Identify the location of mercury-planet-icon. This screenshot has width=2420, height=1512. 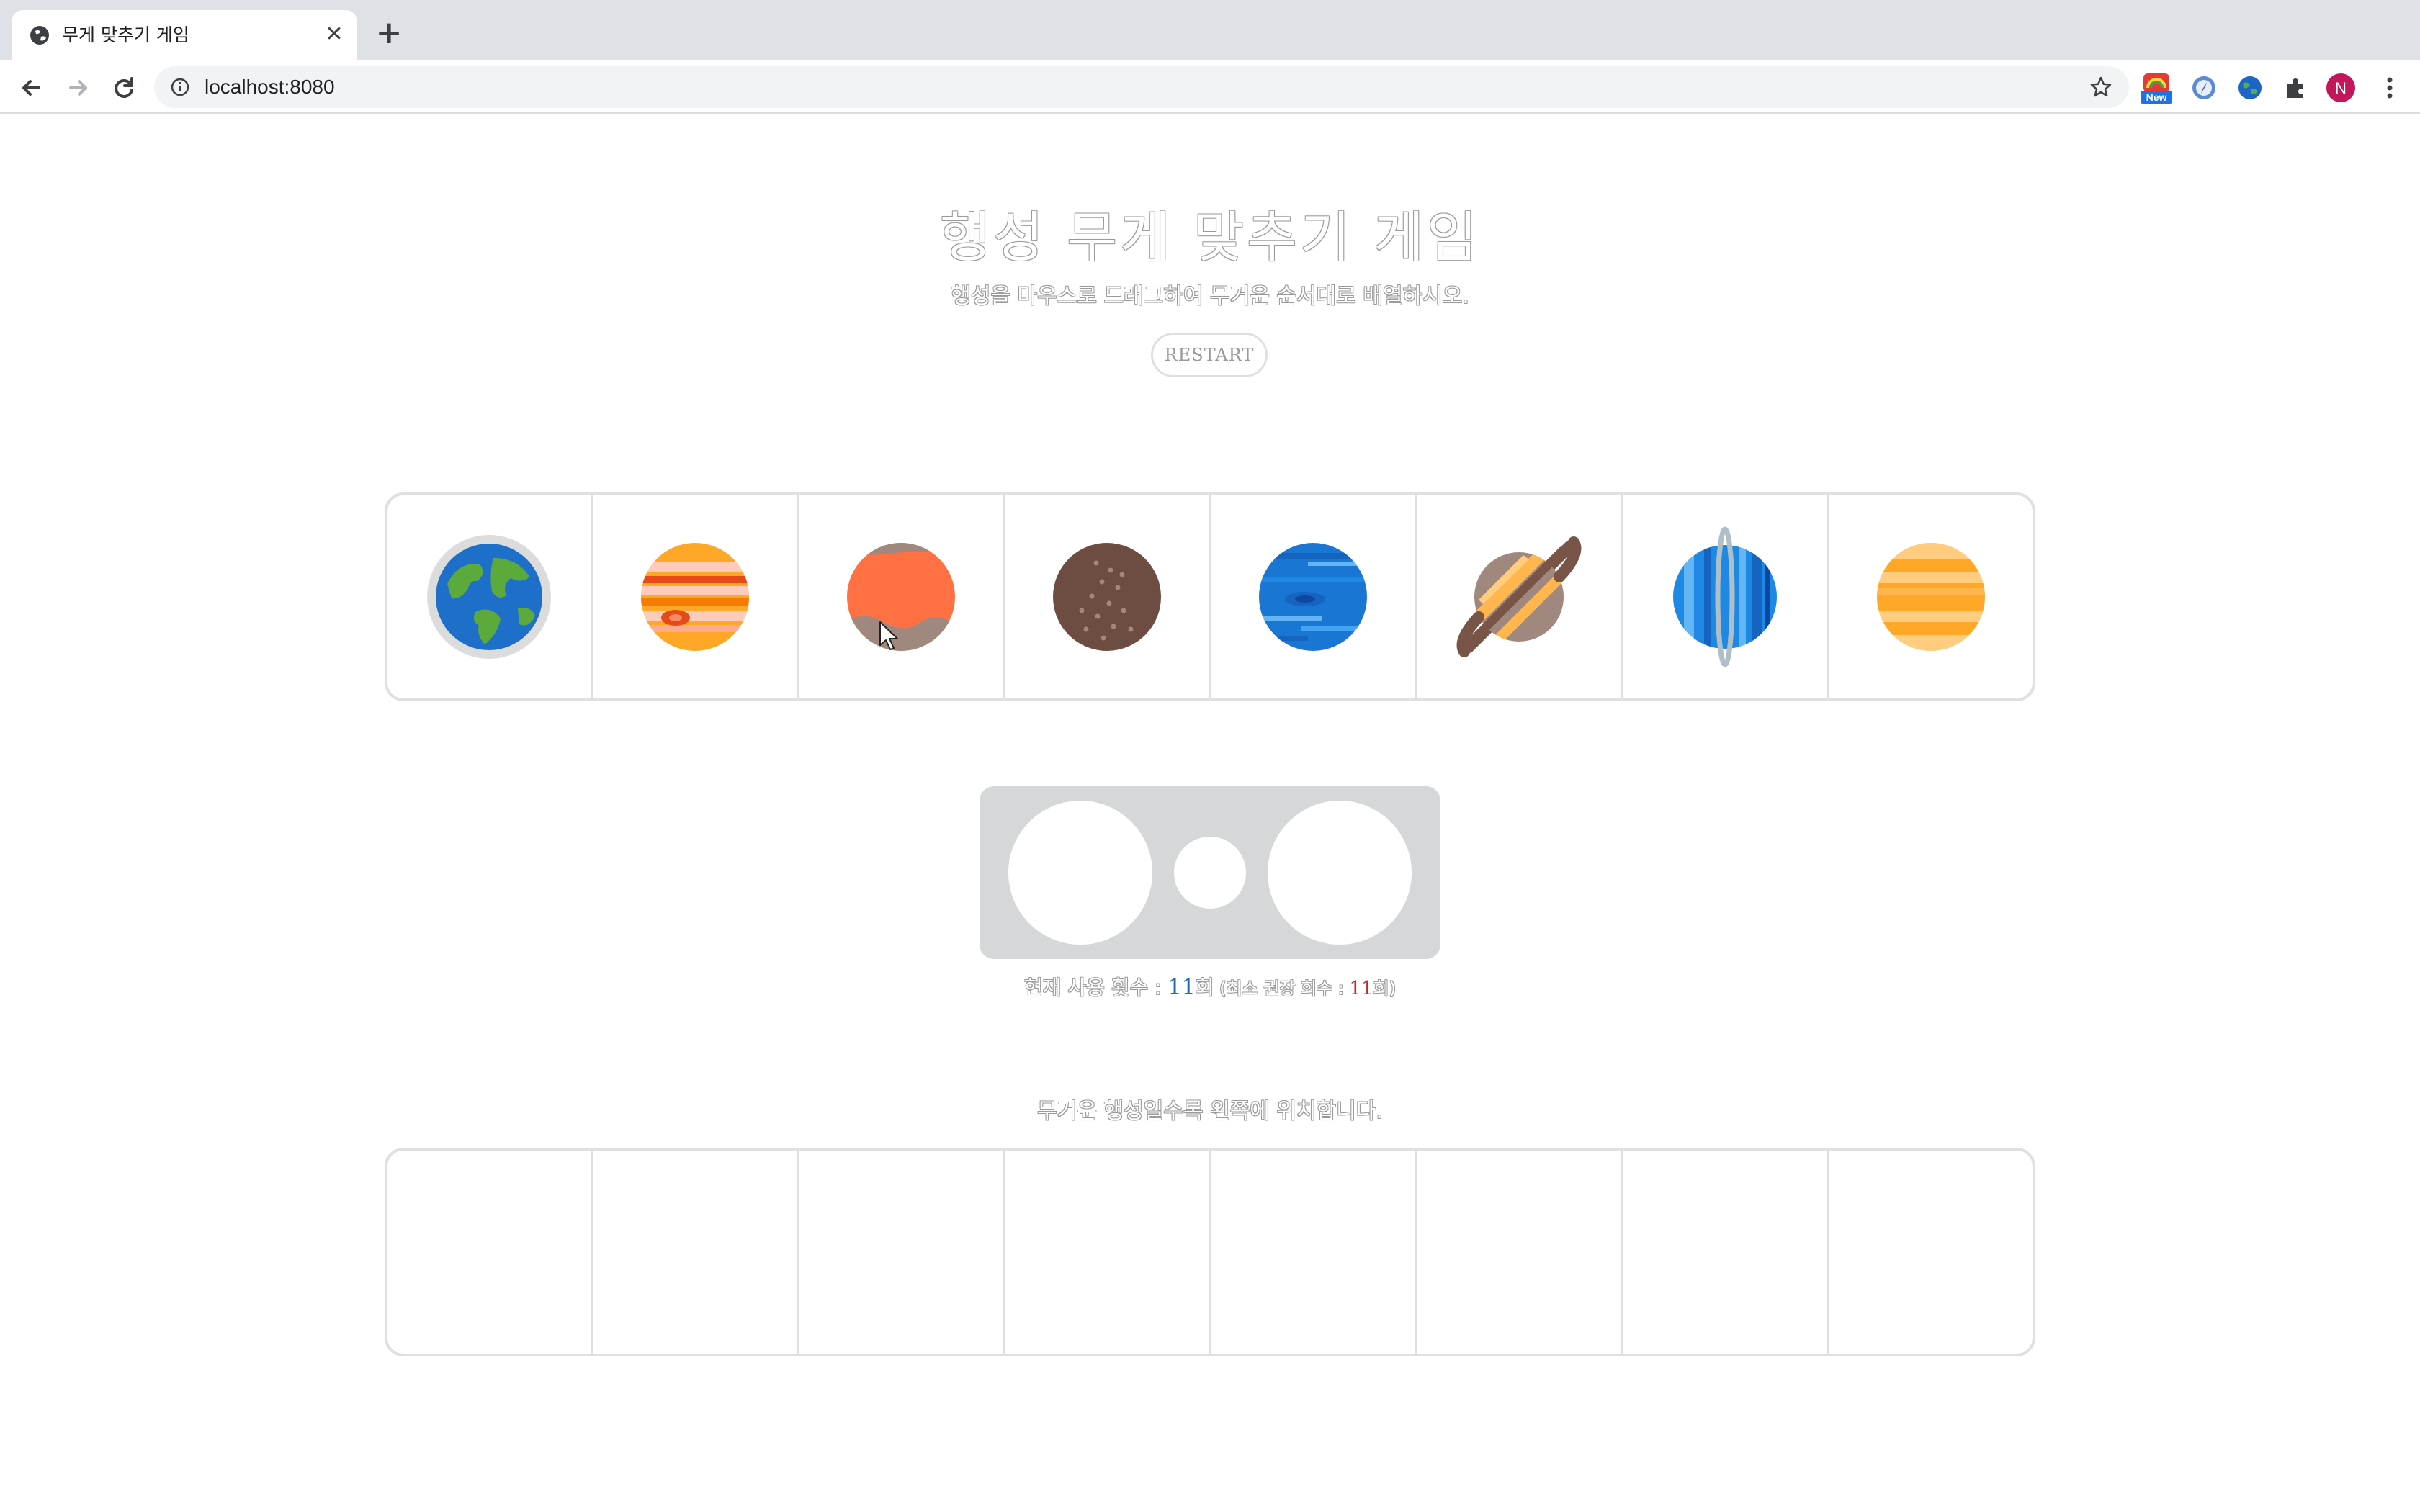
(1107, 596).